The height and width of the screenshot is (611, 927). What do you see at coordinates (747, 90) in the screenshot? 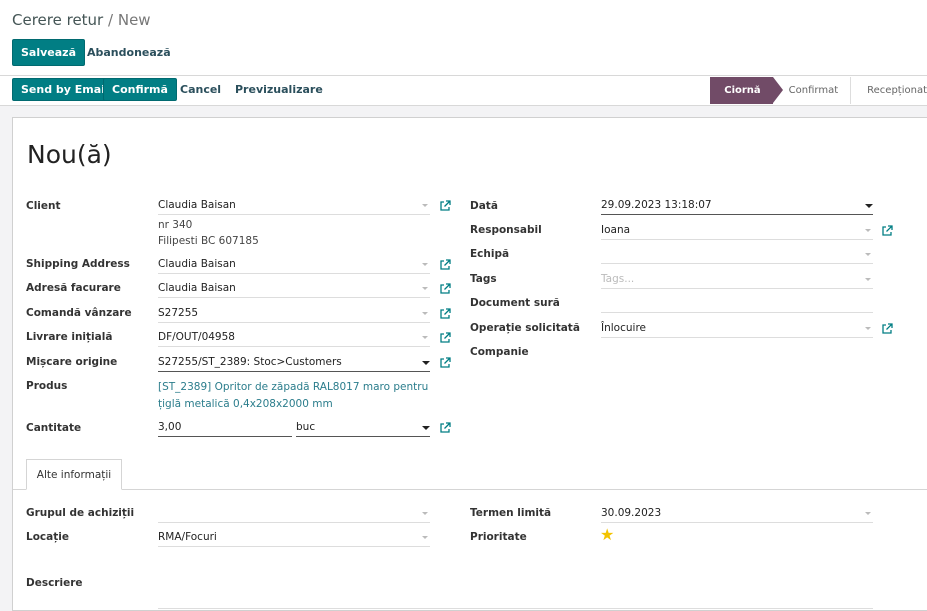
I see `stage-draft: Ciornă` at bounding box center [747, 90].